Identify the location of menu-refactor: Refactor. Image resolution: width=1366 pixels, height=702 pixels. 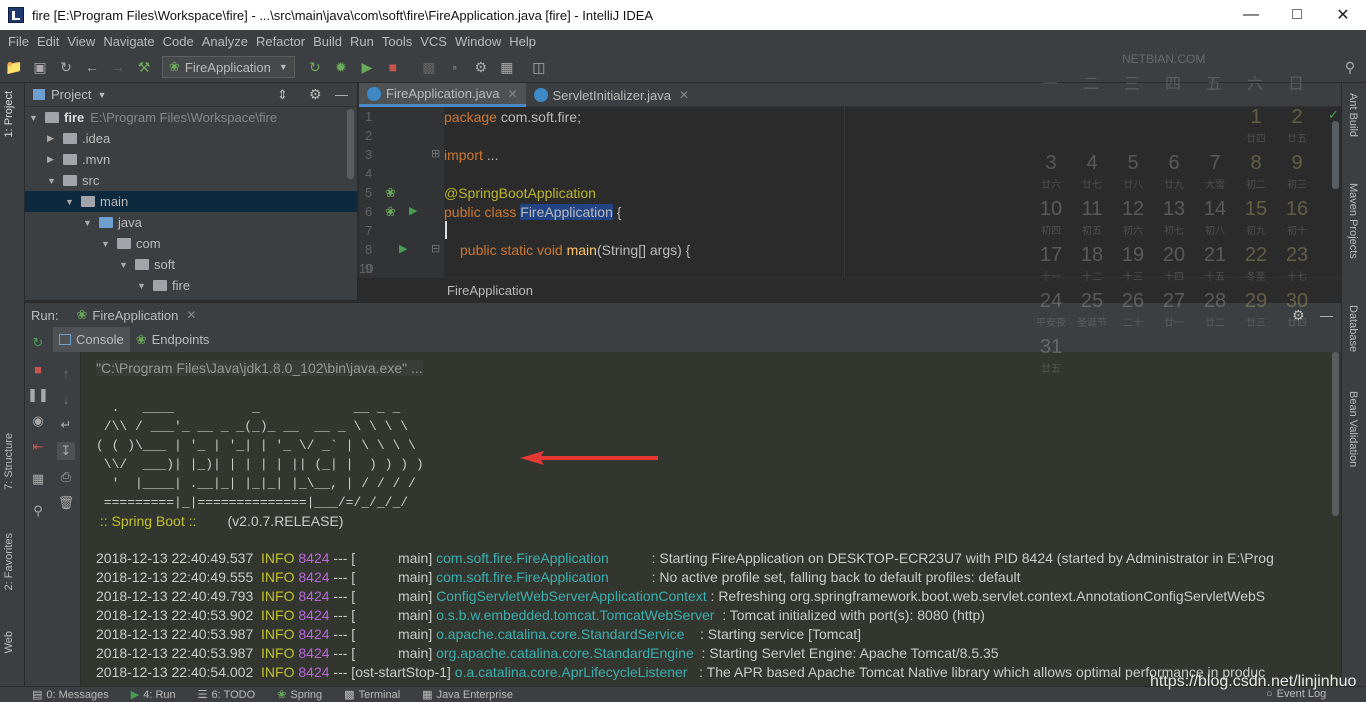
(280, 41).